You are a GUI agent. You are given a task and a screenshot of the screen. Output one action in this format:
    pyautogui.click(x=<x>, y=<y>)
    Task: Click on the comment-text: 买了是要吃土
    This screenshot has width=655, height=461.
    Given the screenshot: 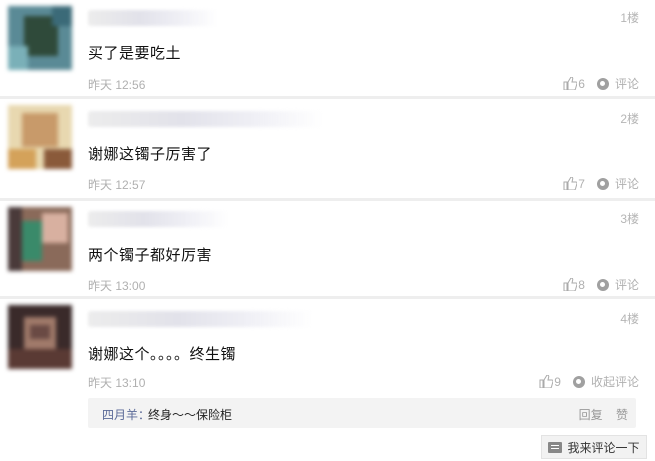 What is the action you would take?
    pyautogui.click(x=135, y=53)
    